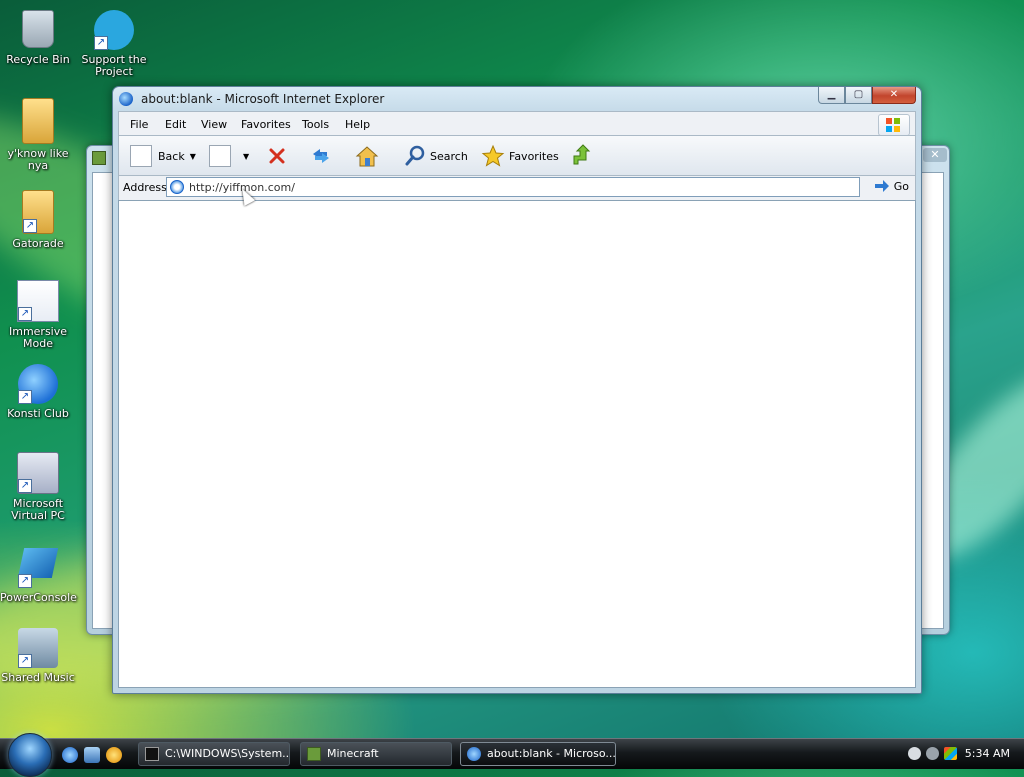 This screenshot has width=1024, height=777. I want to click on home-icon, so click(367, 156).